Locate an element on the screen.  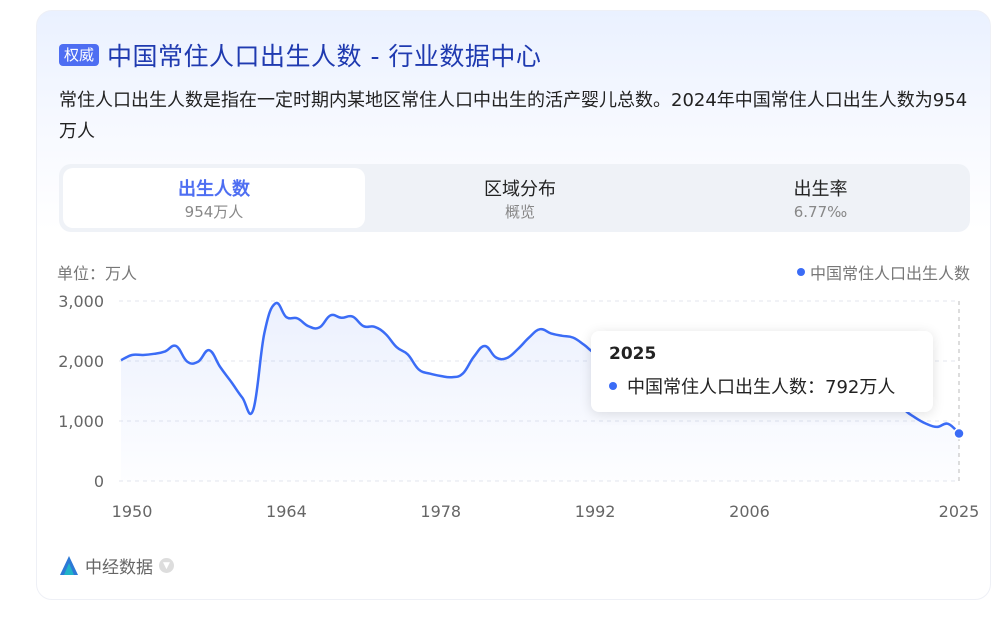
tooltip-title: 2025 is located at coordinates (633, 354).